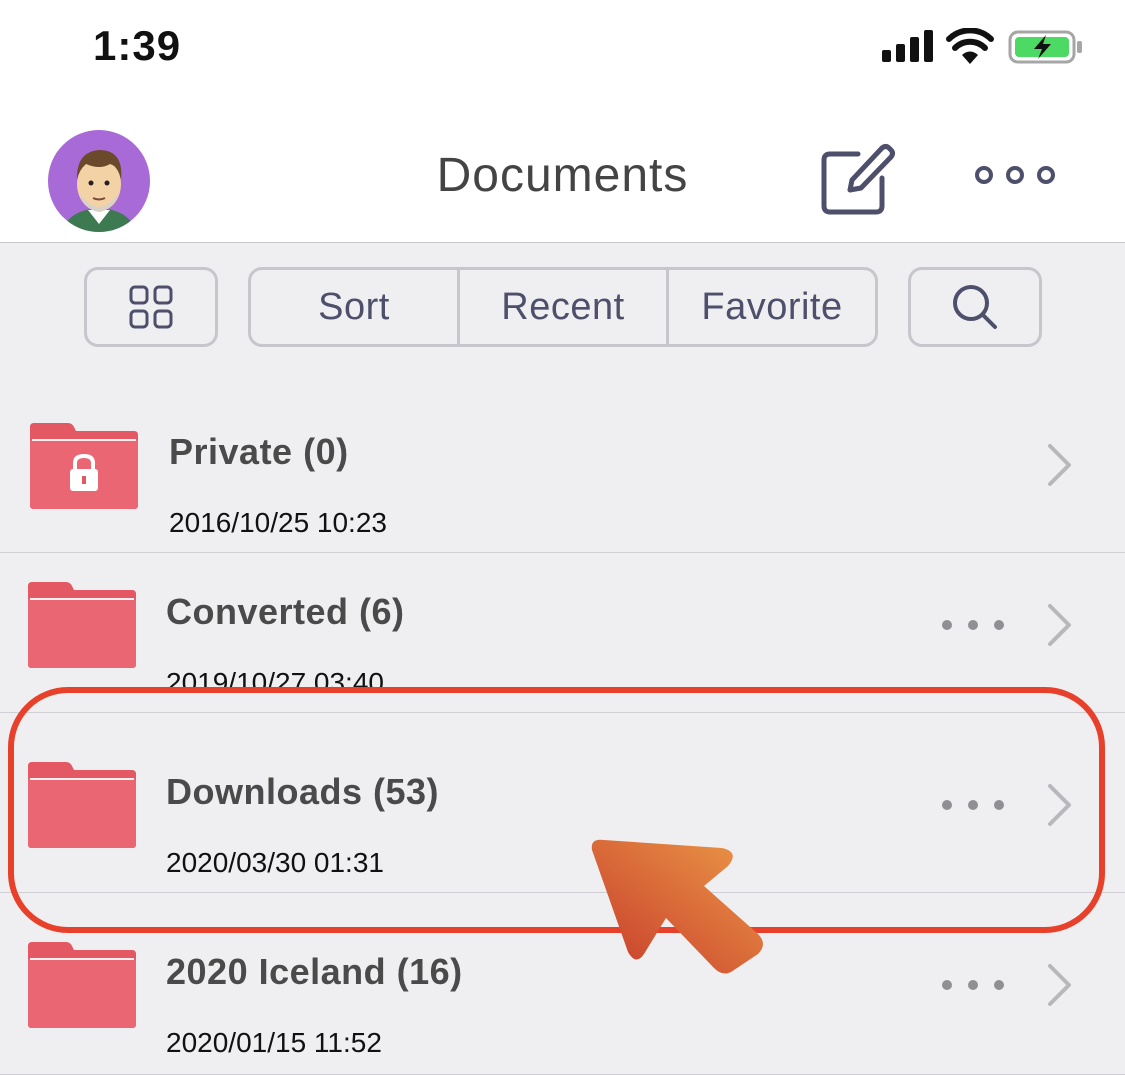 Image resolution: width=1125 pixels, height=1075 pixels. Describe the element at coordinates (770, 307) in the screenshot. I see `favorite-button: Favorite` at that location.